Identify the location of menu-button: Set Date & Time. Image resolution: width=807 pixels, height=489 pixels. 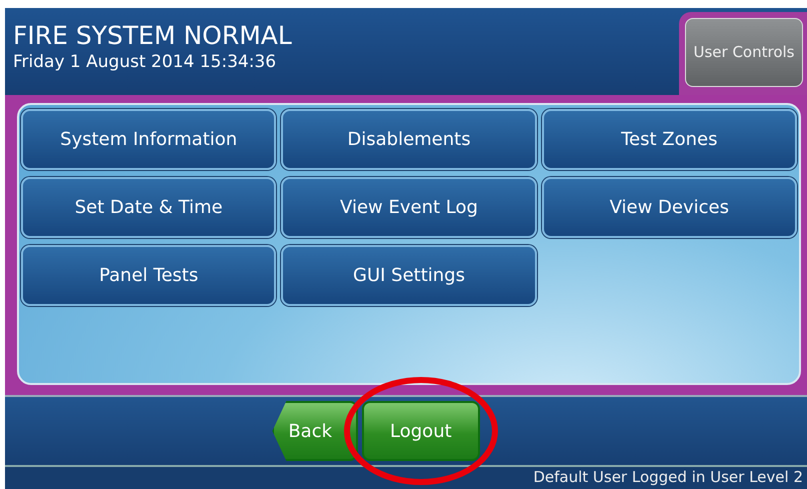
(148, 207).